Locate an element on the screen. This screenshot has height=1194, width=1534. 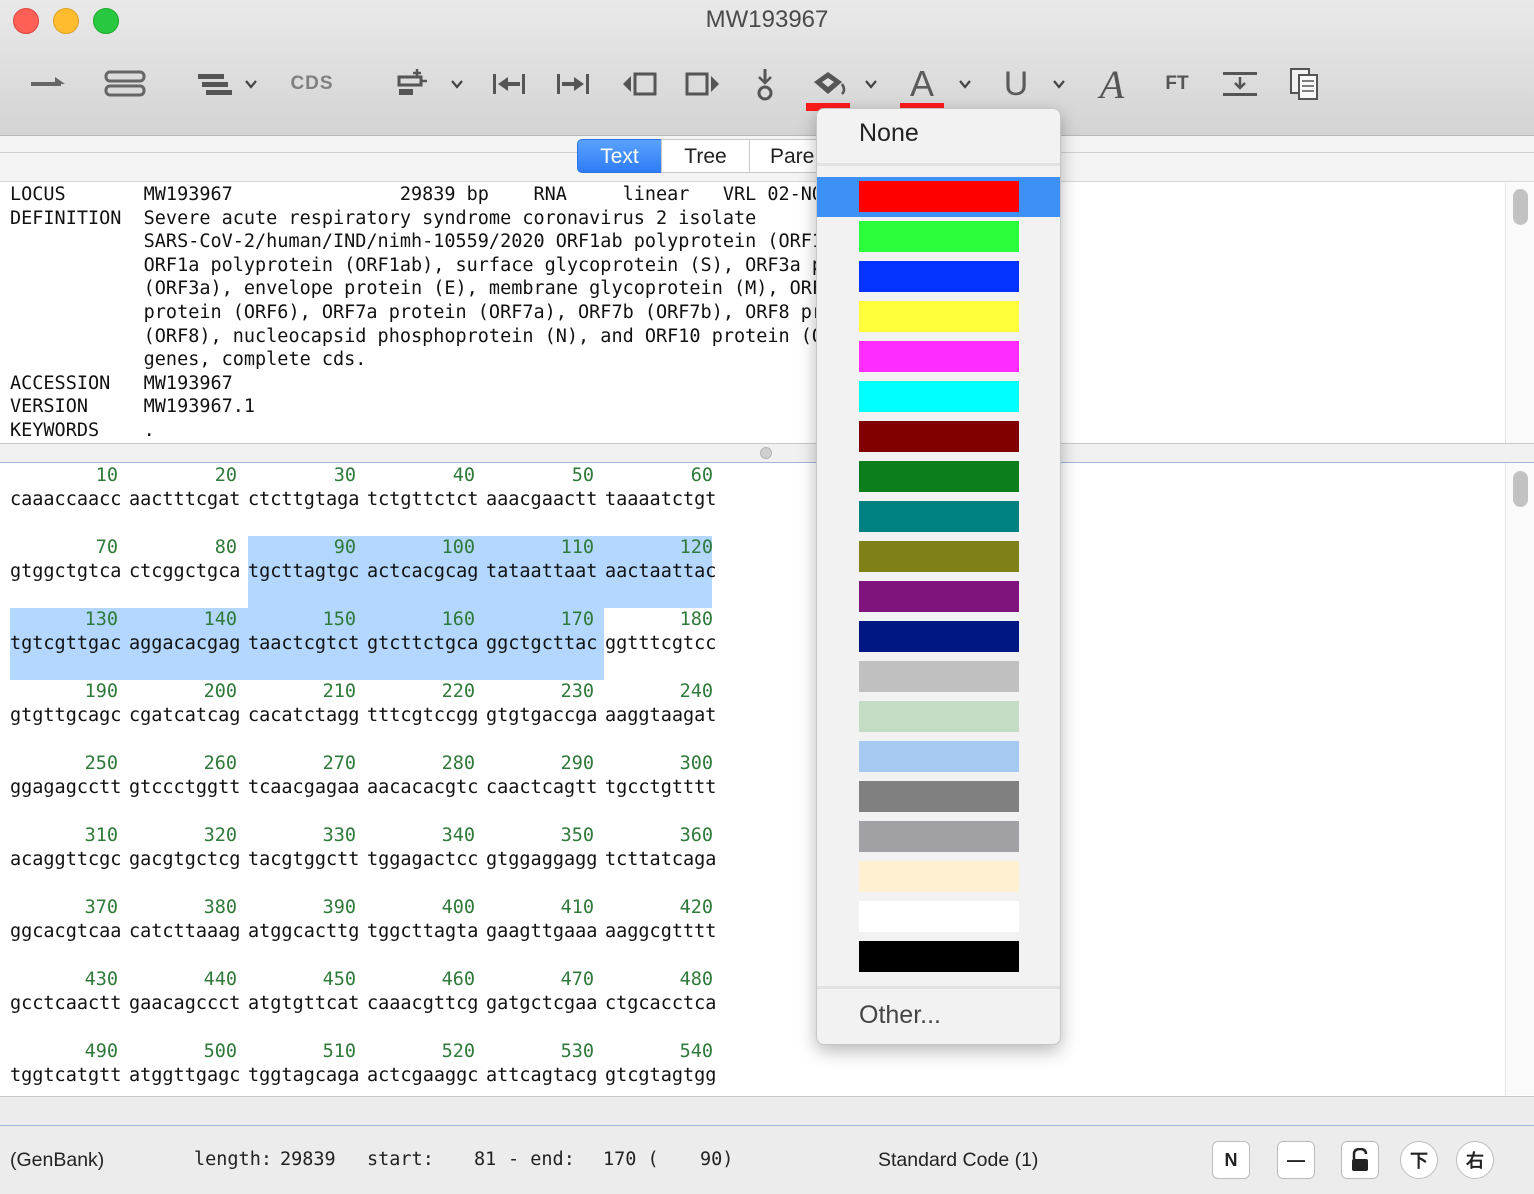
header-scrollbar is located at coordinates (1519, 313).